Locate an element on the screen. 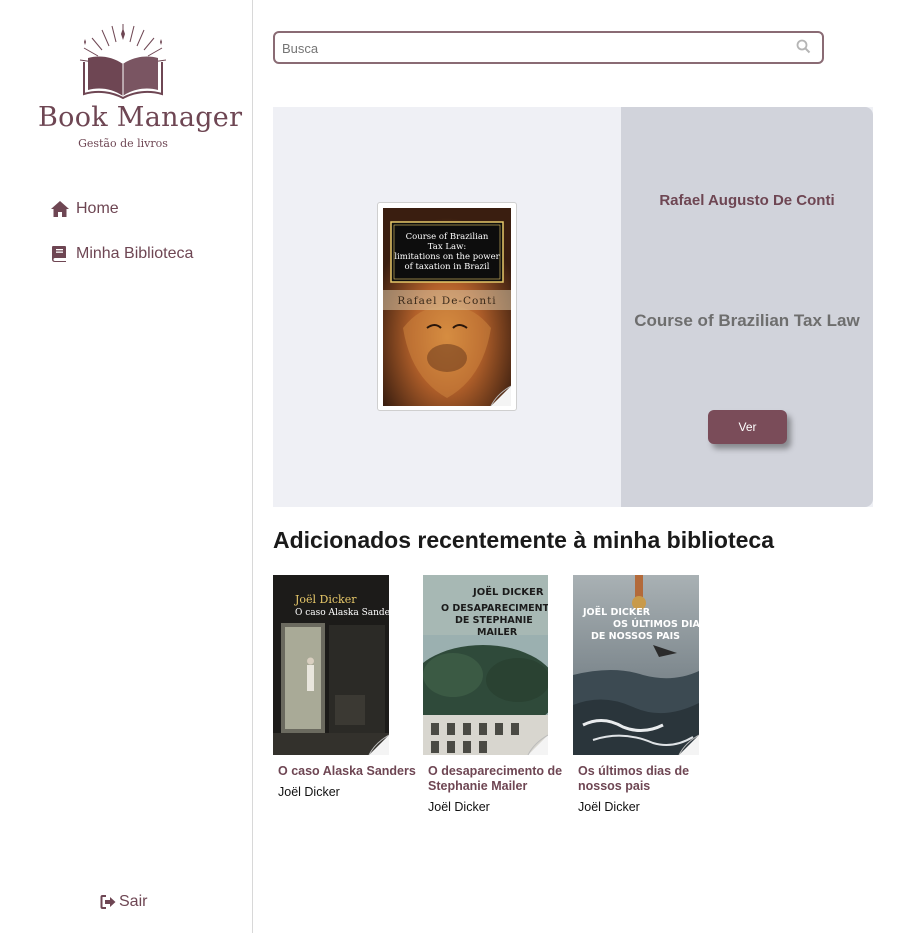 The width and height of the screenshot is (920, 933). book-cover: Joël Dicker O caso Alaska Sanders is located at coordinates (336, 665).